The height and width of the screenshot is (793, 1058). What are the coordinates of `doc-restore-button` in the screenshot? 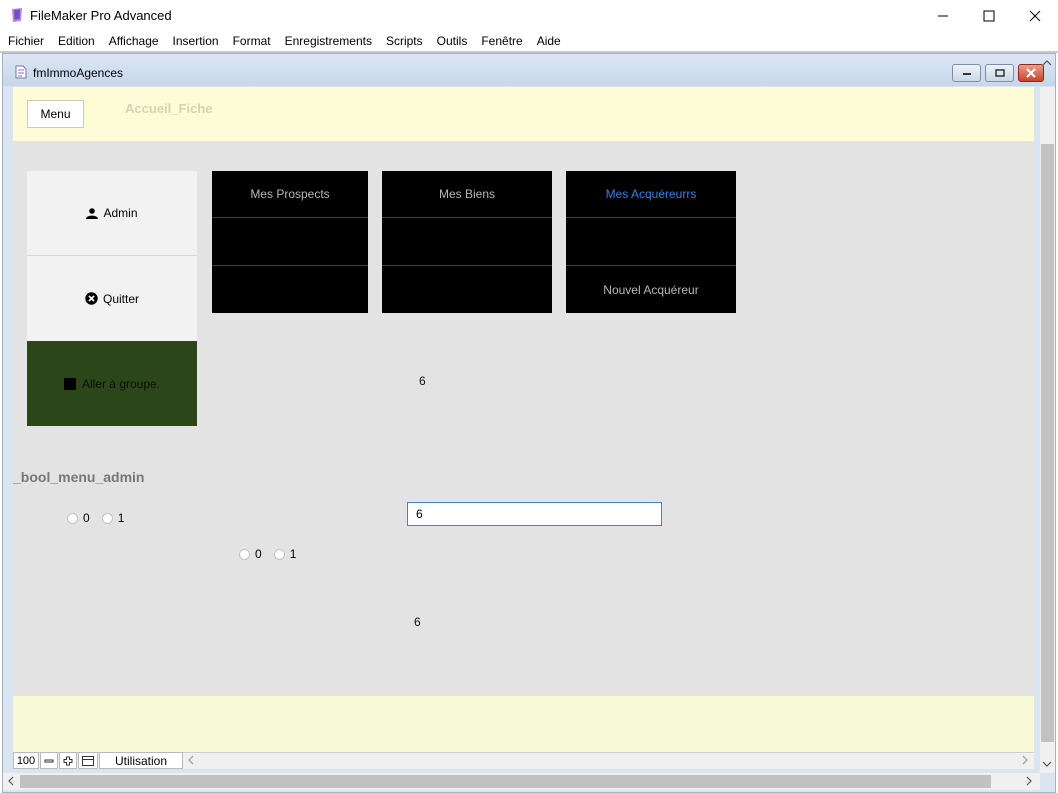 It's located at (999, 73).